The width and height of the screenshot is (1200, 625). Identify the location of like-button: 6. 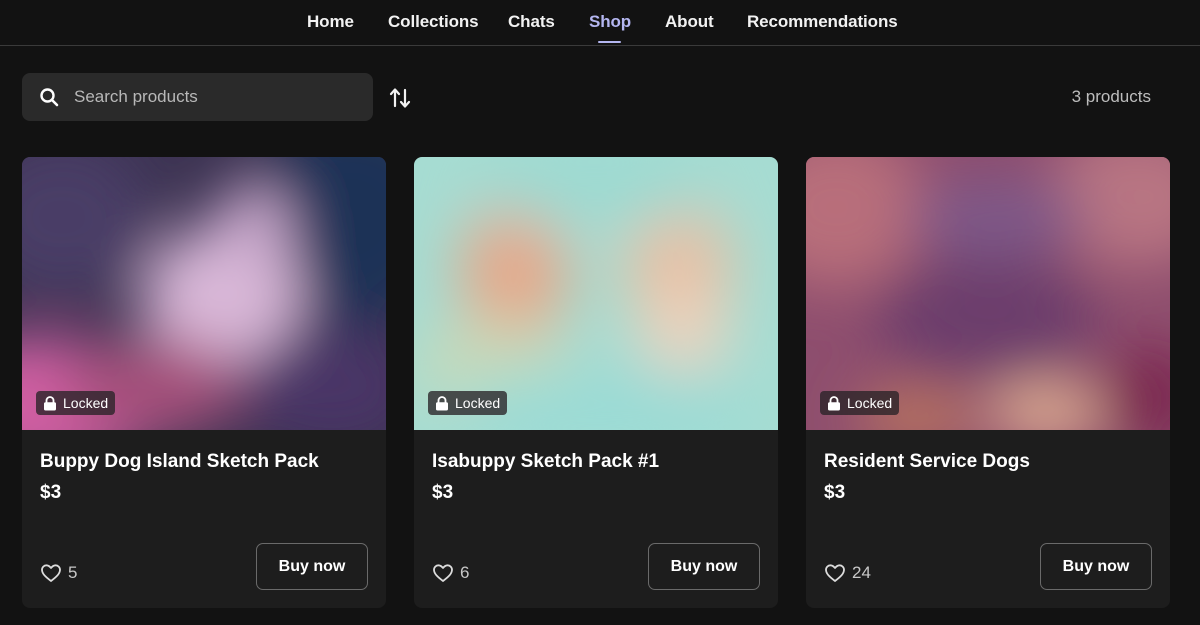
(450, 573).